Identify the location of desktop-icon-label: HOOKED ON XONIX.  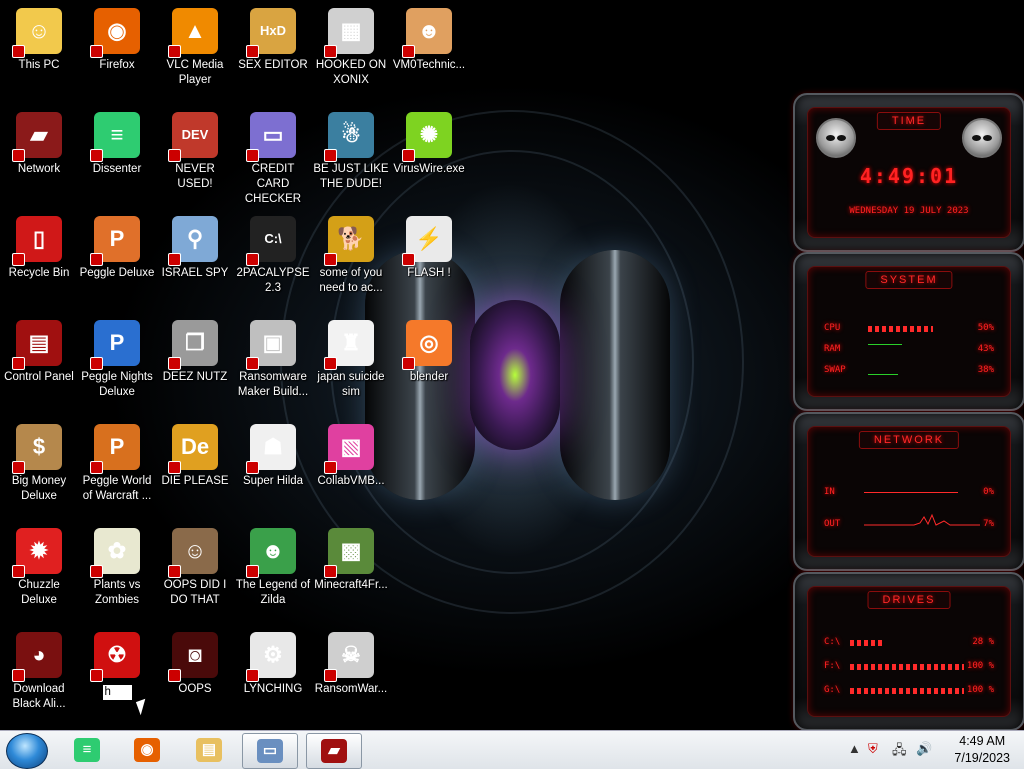
(351, 72).